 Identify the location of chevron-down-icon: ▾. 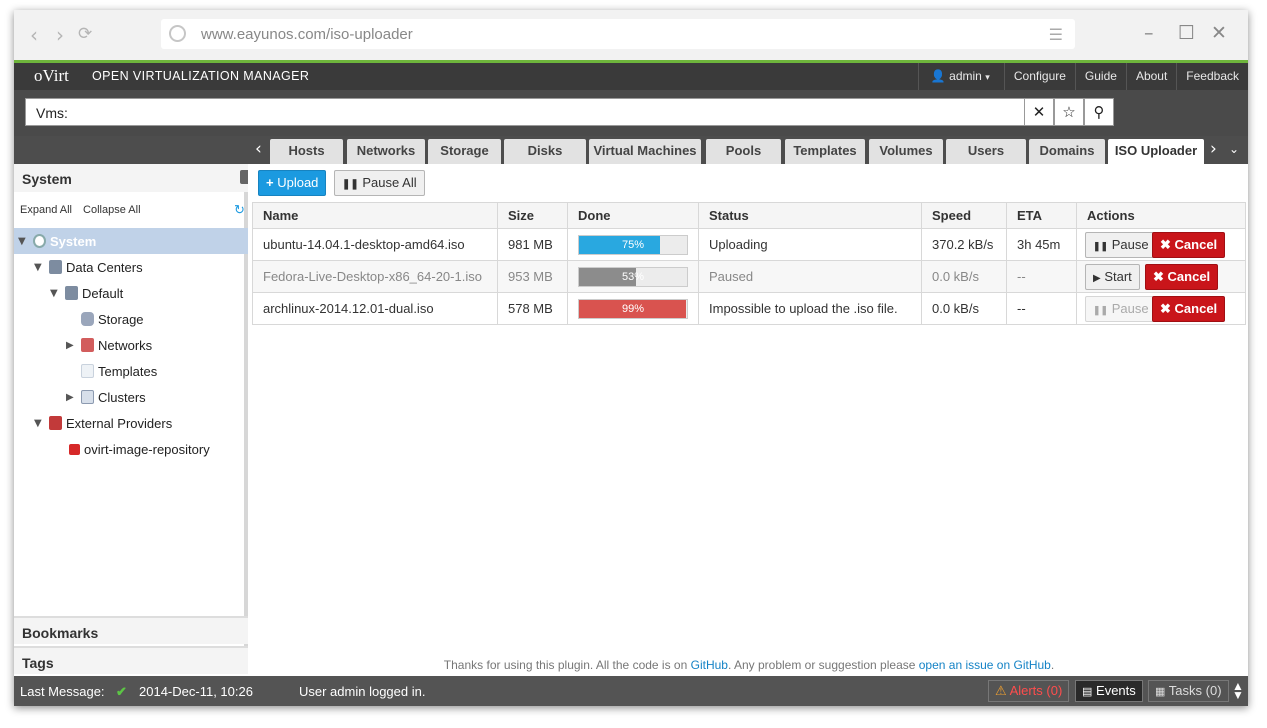
(987, 77).